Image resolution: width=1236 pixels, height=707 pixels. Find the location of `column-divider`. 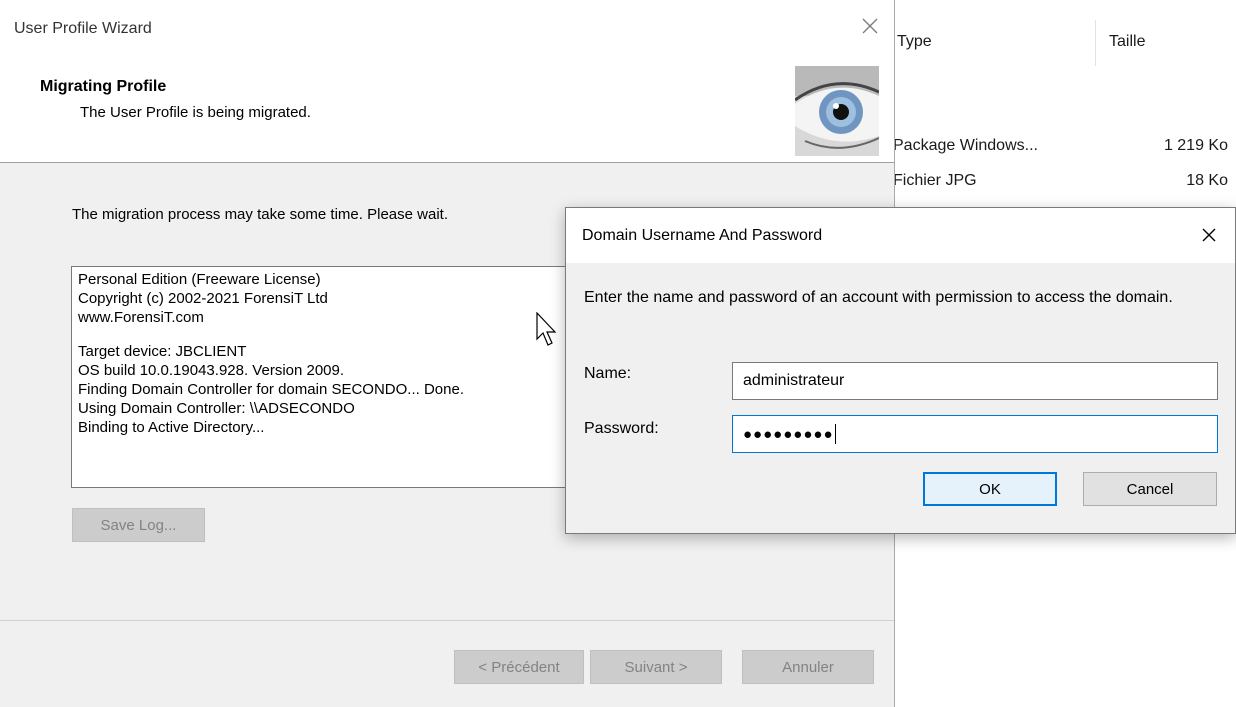

column-divider is located at coordinates (1095, 43).